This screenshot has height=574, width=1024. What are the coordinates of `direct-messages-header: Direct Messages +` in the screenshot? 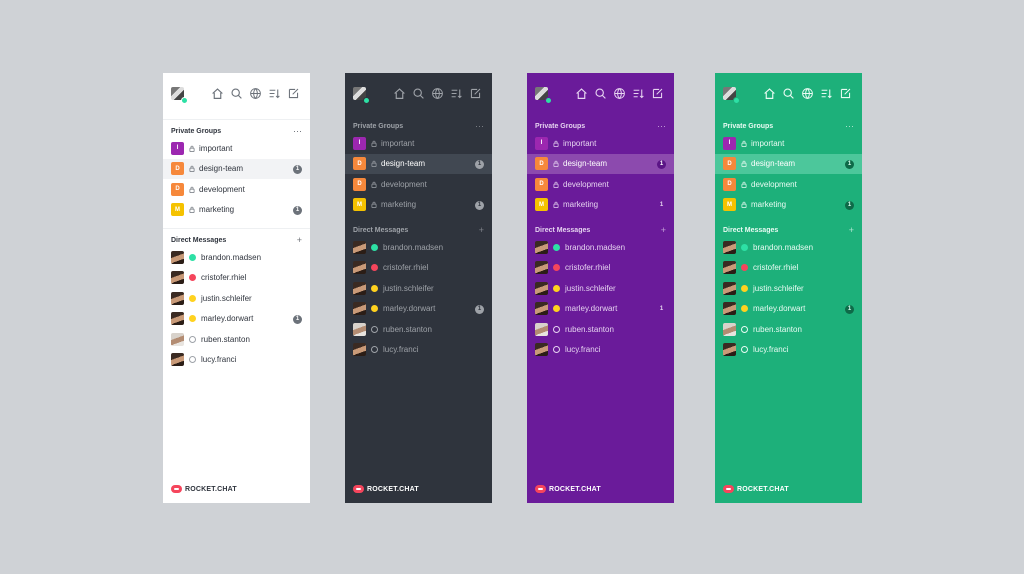 It's located at (788, 230).